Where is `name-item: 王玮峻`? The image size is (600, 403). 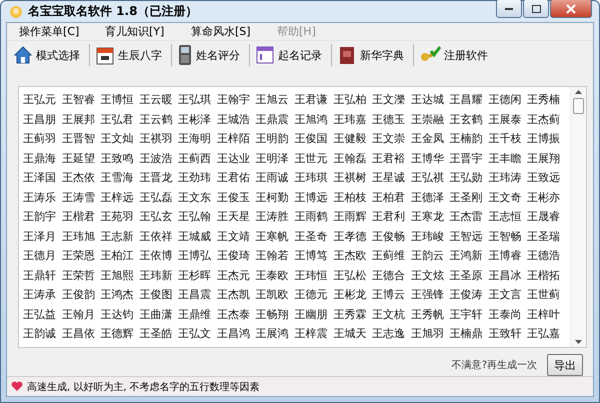 name-item: 王玮峻 is located at coordinates (430, 238).